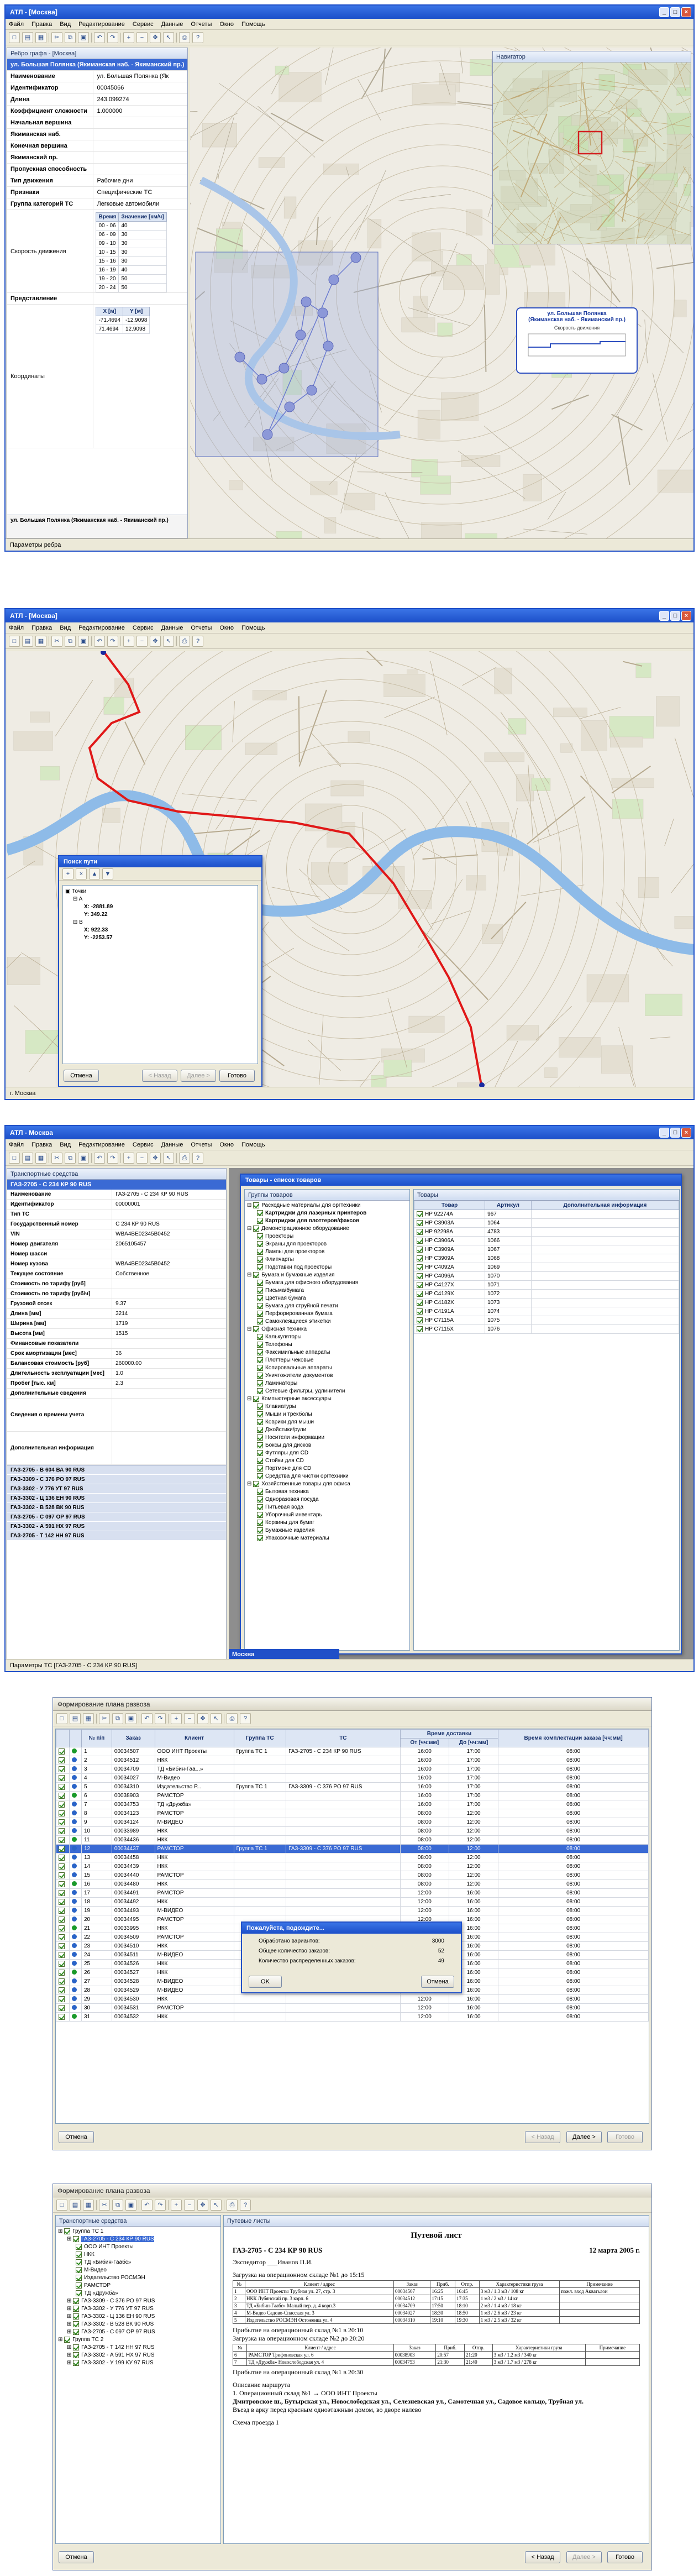 The image size is (699, 2576). What do you see at coordinates (99, 641) in the screenshot?
I see `undo-icon: ↶` at bounding box center [99, 641].